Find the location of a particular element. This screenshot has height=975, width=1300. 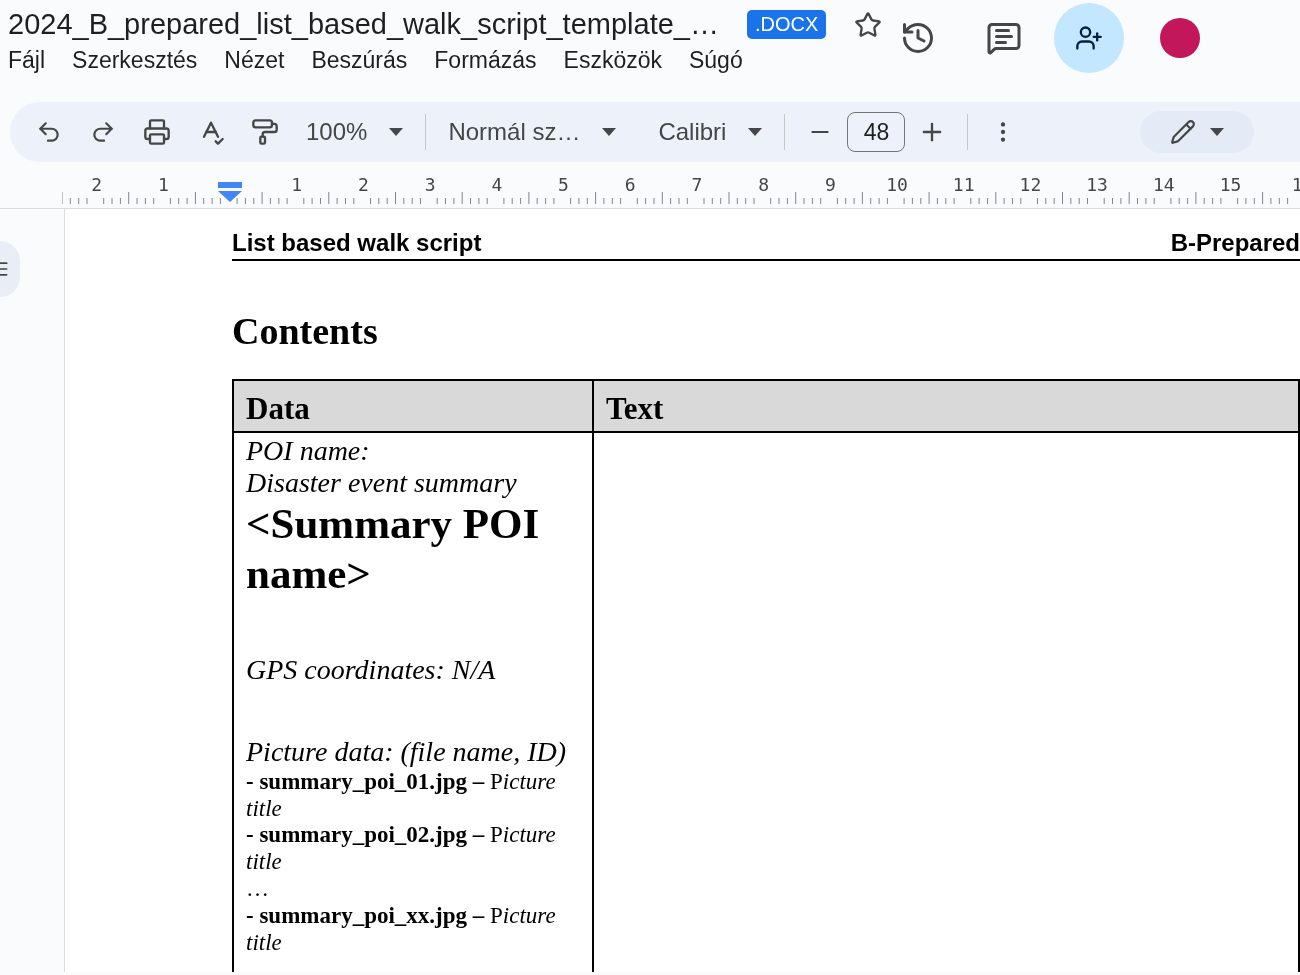

header-text: B-Prepared is located at coordinates (1235, 243).